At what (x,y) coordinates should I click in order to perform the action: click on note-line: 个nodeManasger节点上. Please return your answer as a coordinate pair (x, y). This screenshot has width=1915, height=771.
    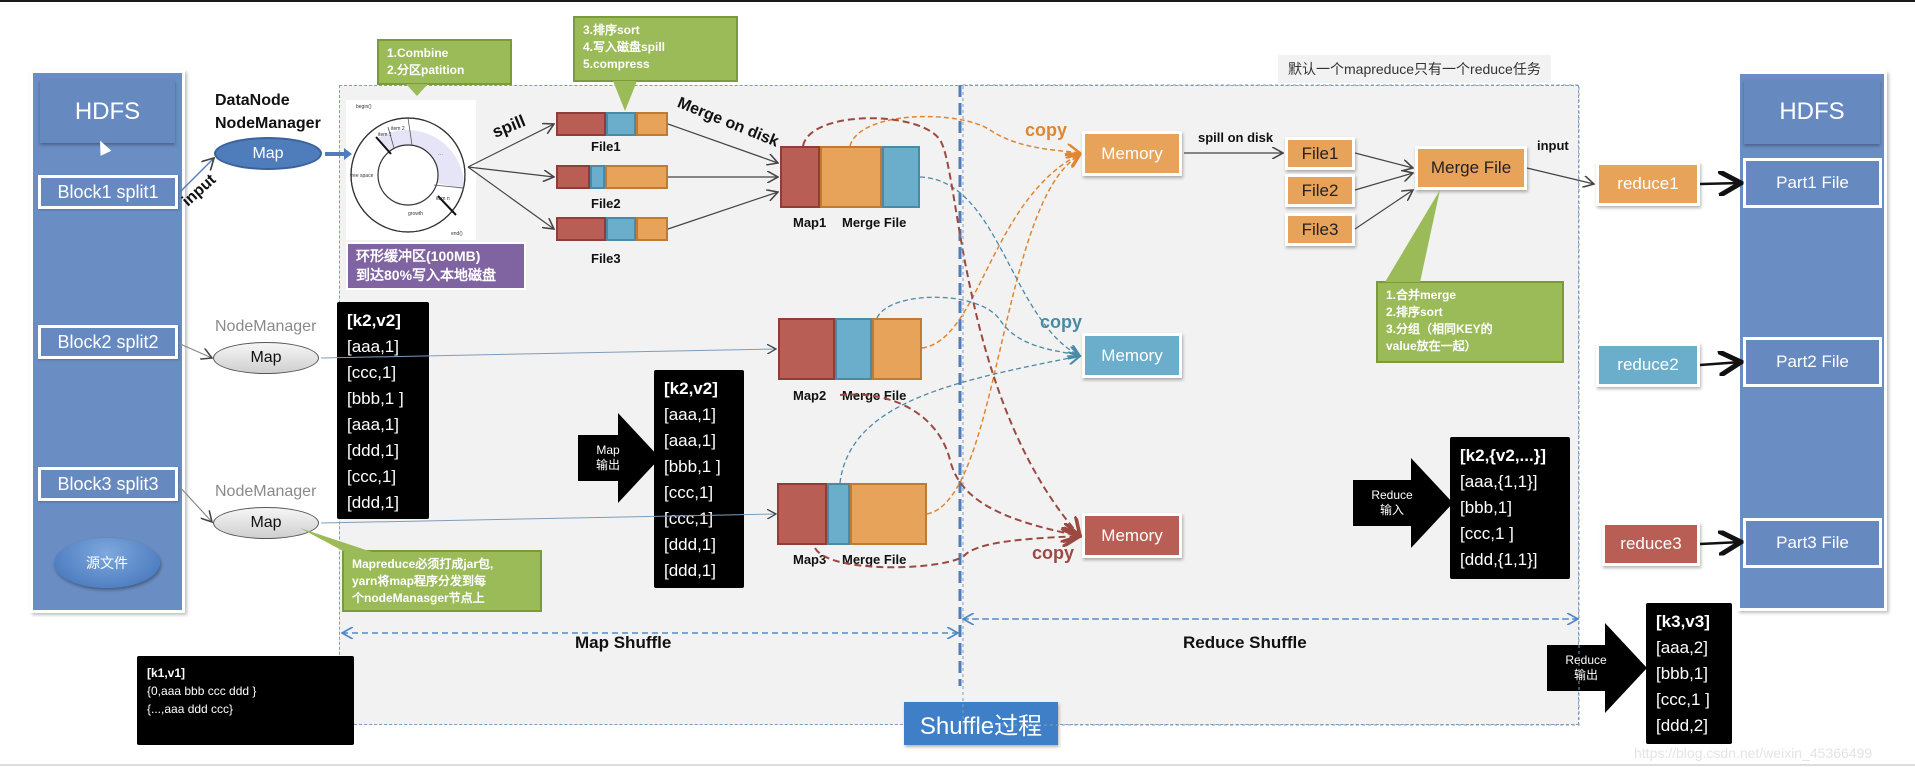
    Looking at the image, I should click on (418, 598).